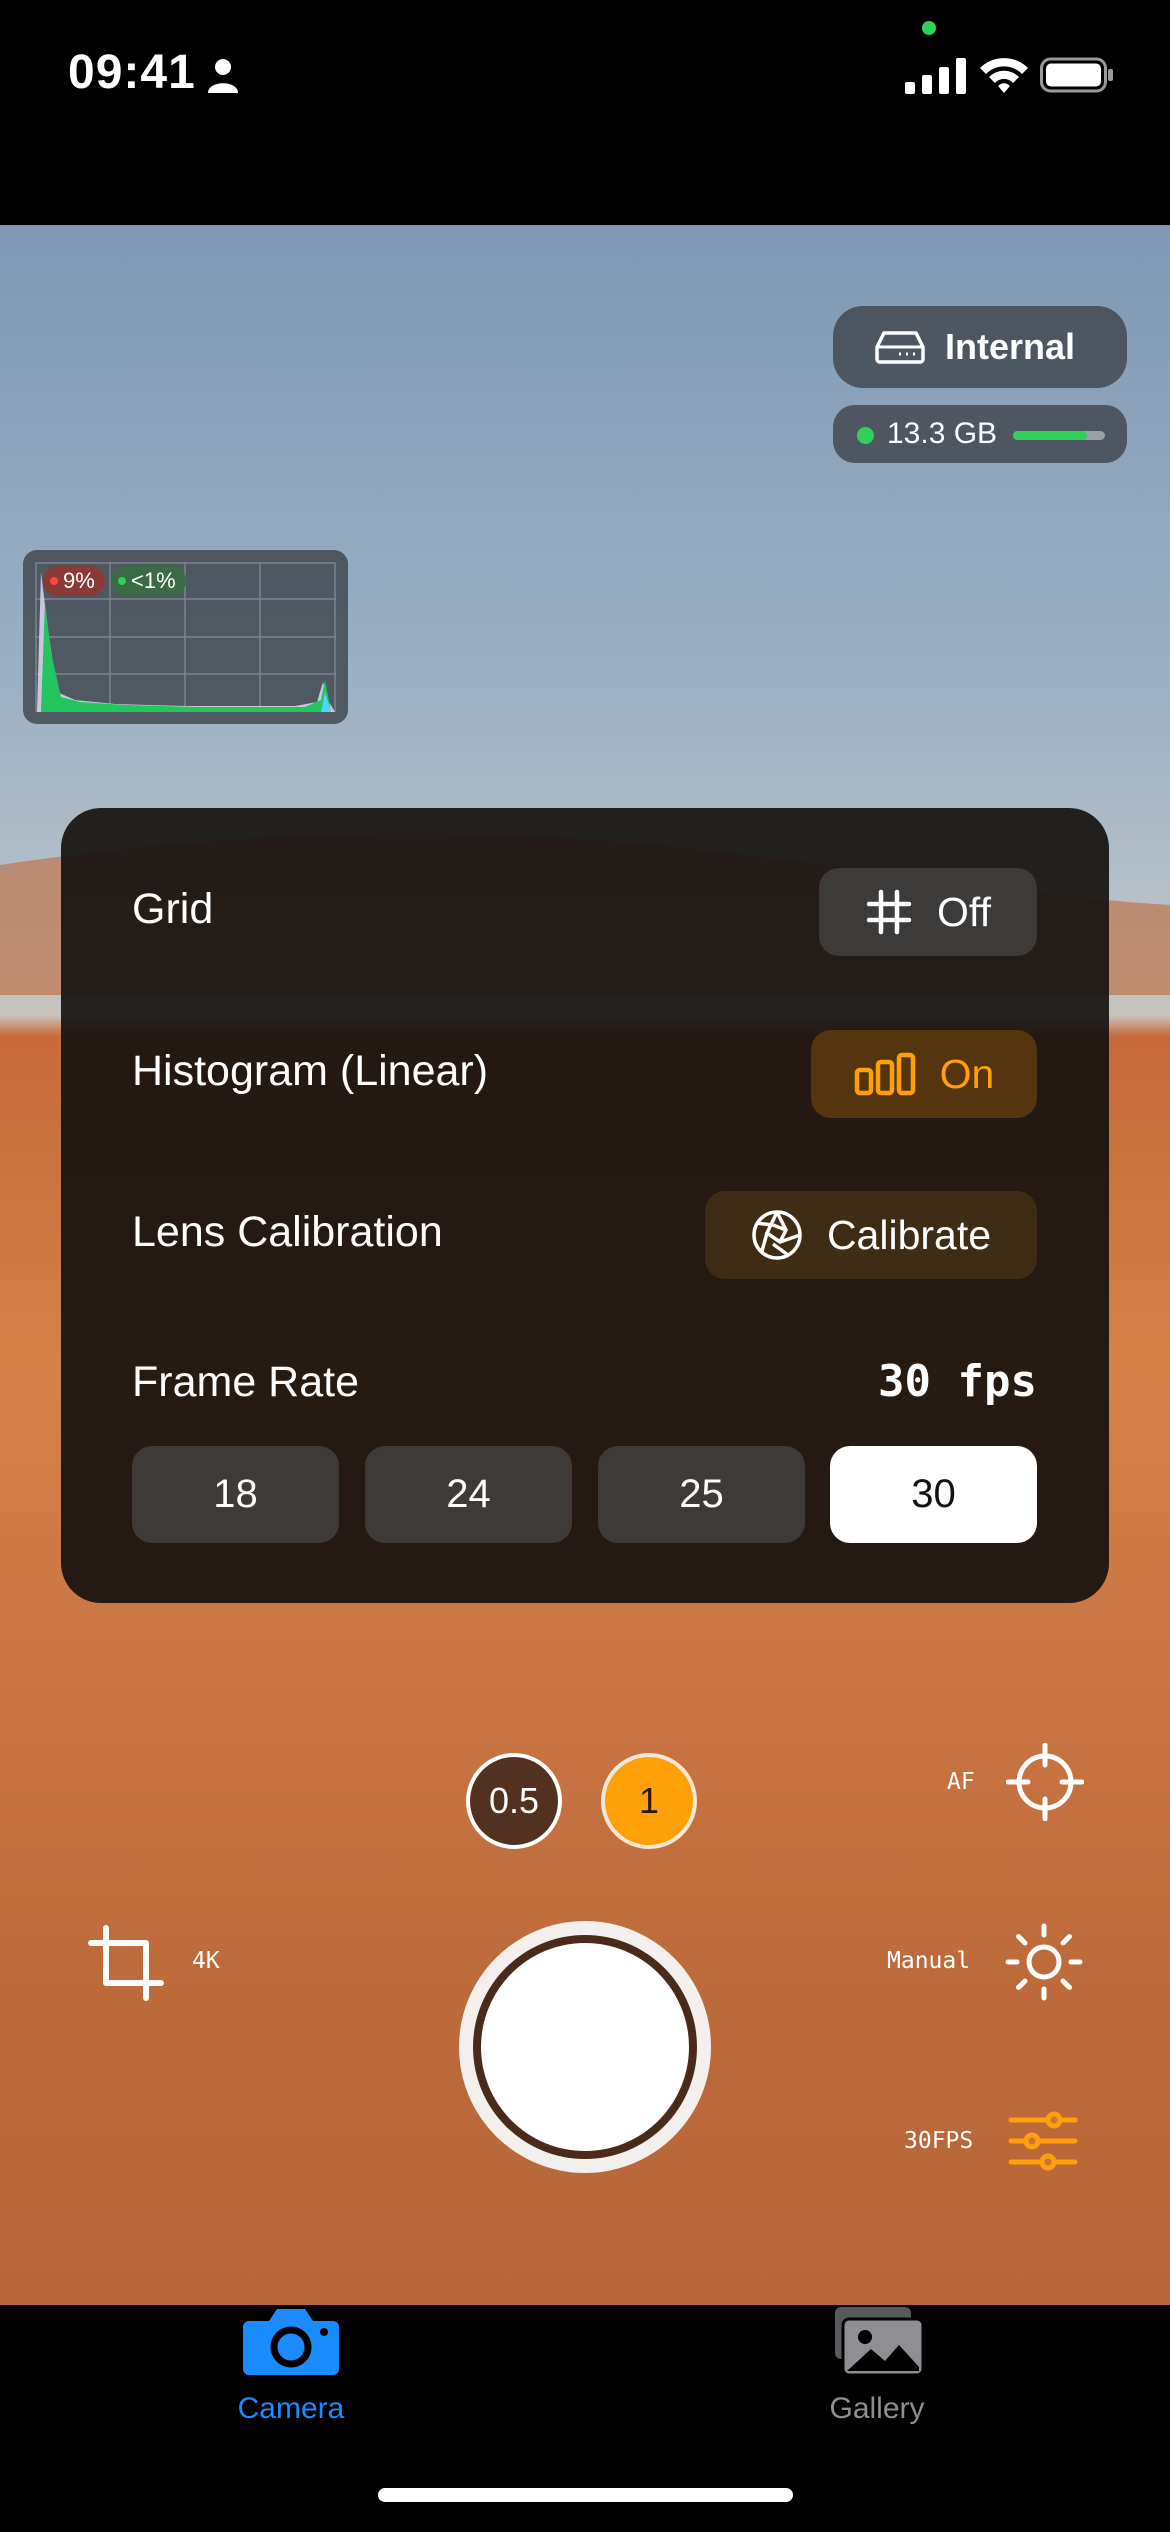  What do you see at coordinates (1076, 75) in the screenshot?
I see `battery-icon` at bounding box center [1076, 75].